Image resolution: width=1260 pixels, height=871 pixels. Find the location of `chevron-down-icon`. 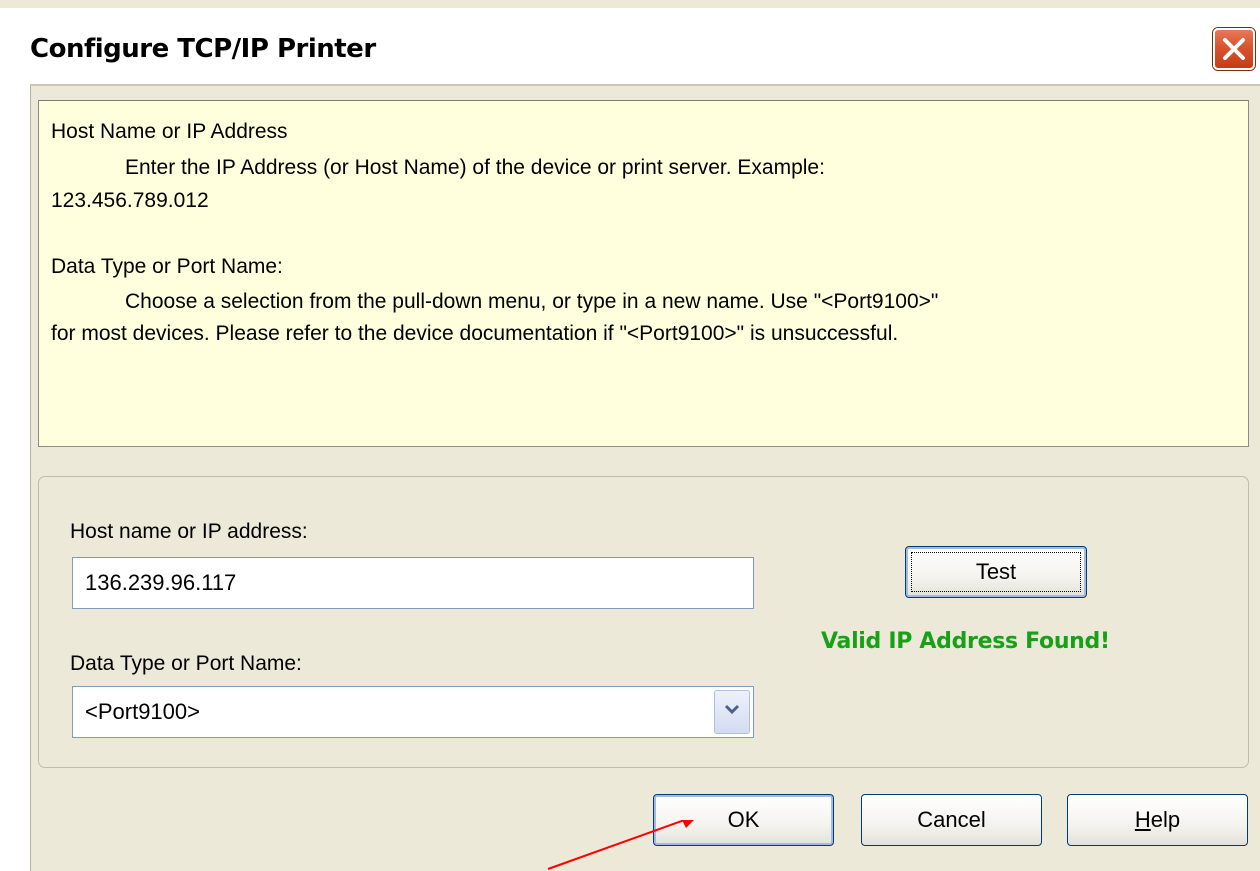

chevron-down-icon is located at coordinates (732, 709).